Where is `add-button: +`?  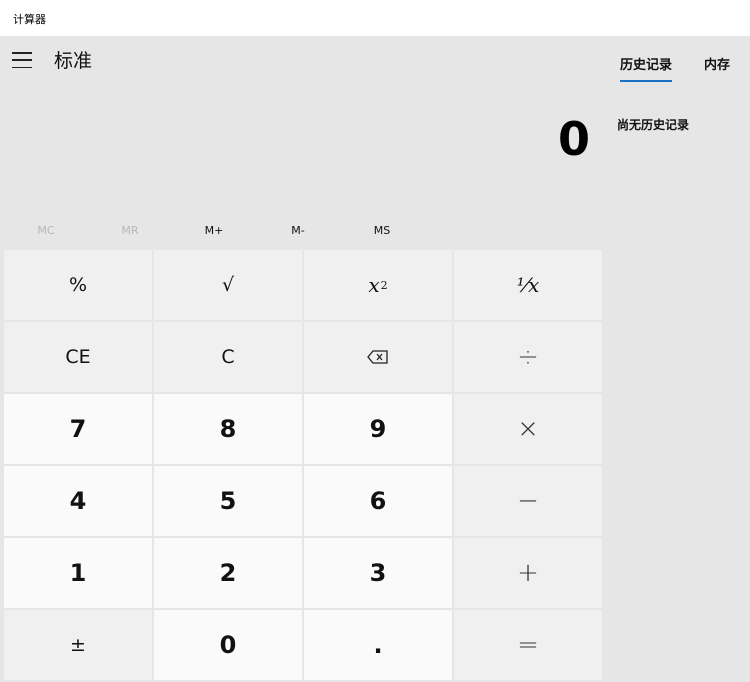 add-button: + is located at coordinates (528, 573).